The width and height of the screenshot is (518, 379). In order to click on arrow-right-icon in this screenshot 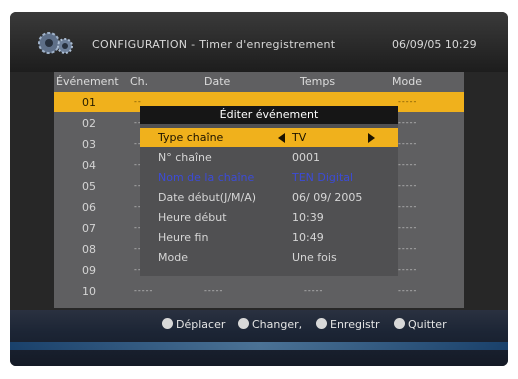, I will do `click(371, 138)`.